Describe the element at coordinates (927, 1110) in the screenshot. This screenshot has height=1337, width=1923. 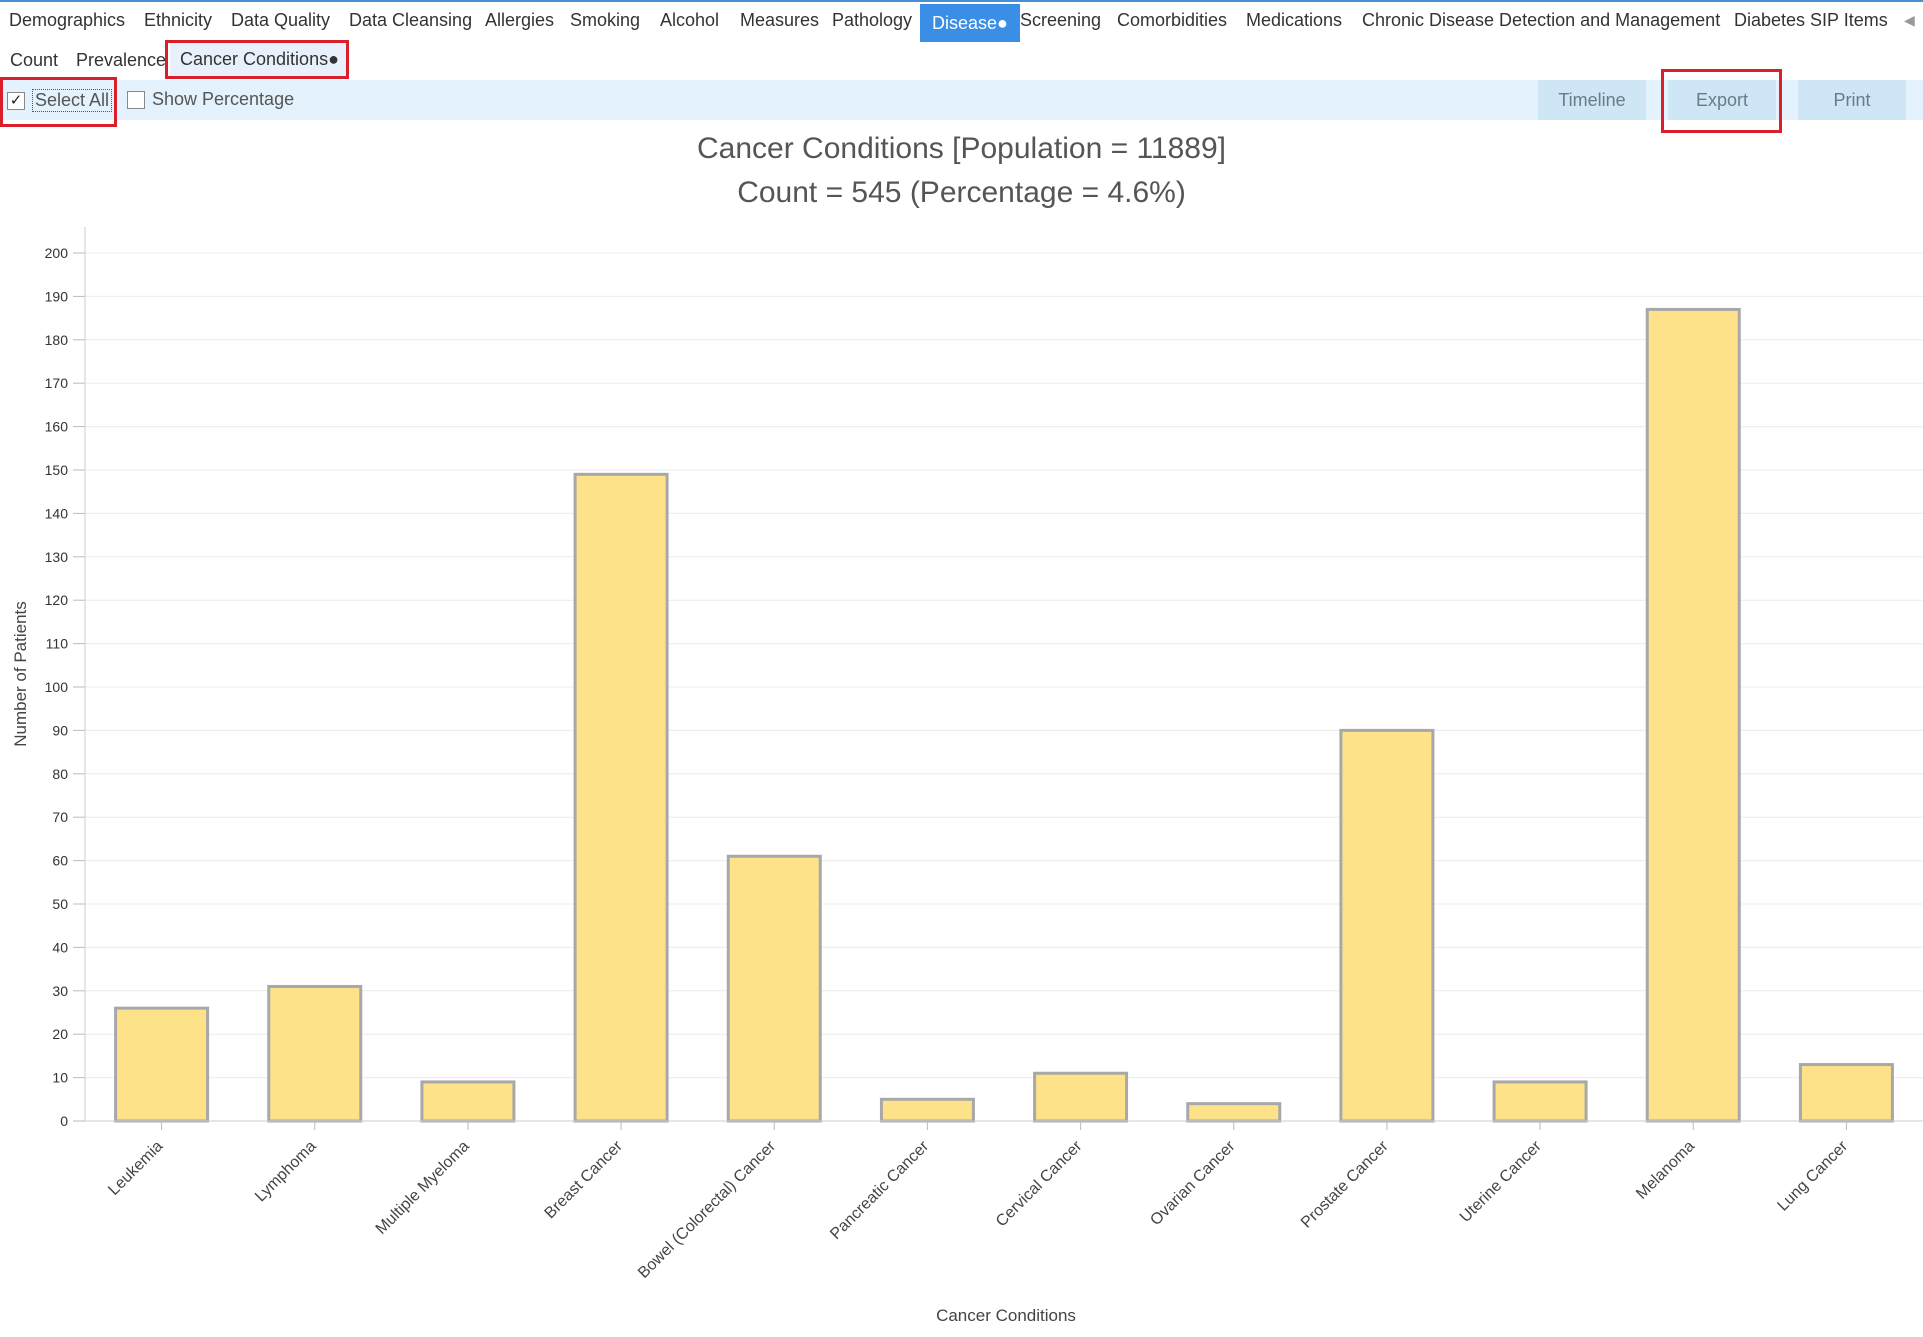
I see `bar-pancreatic-cancer` at that location.